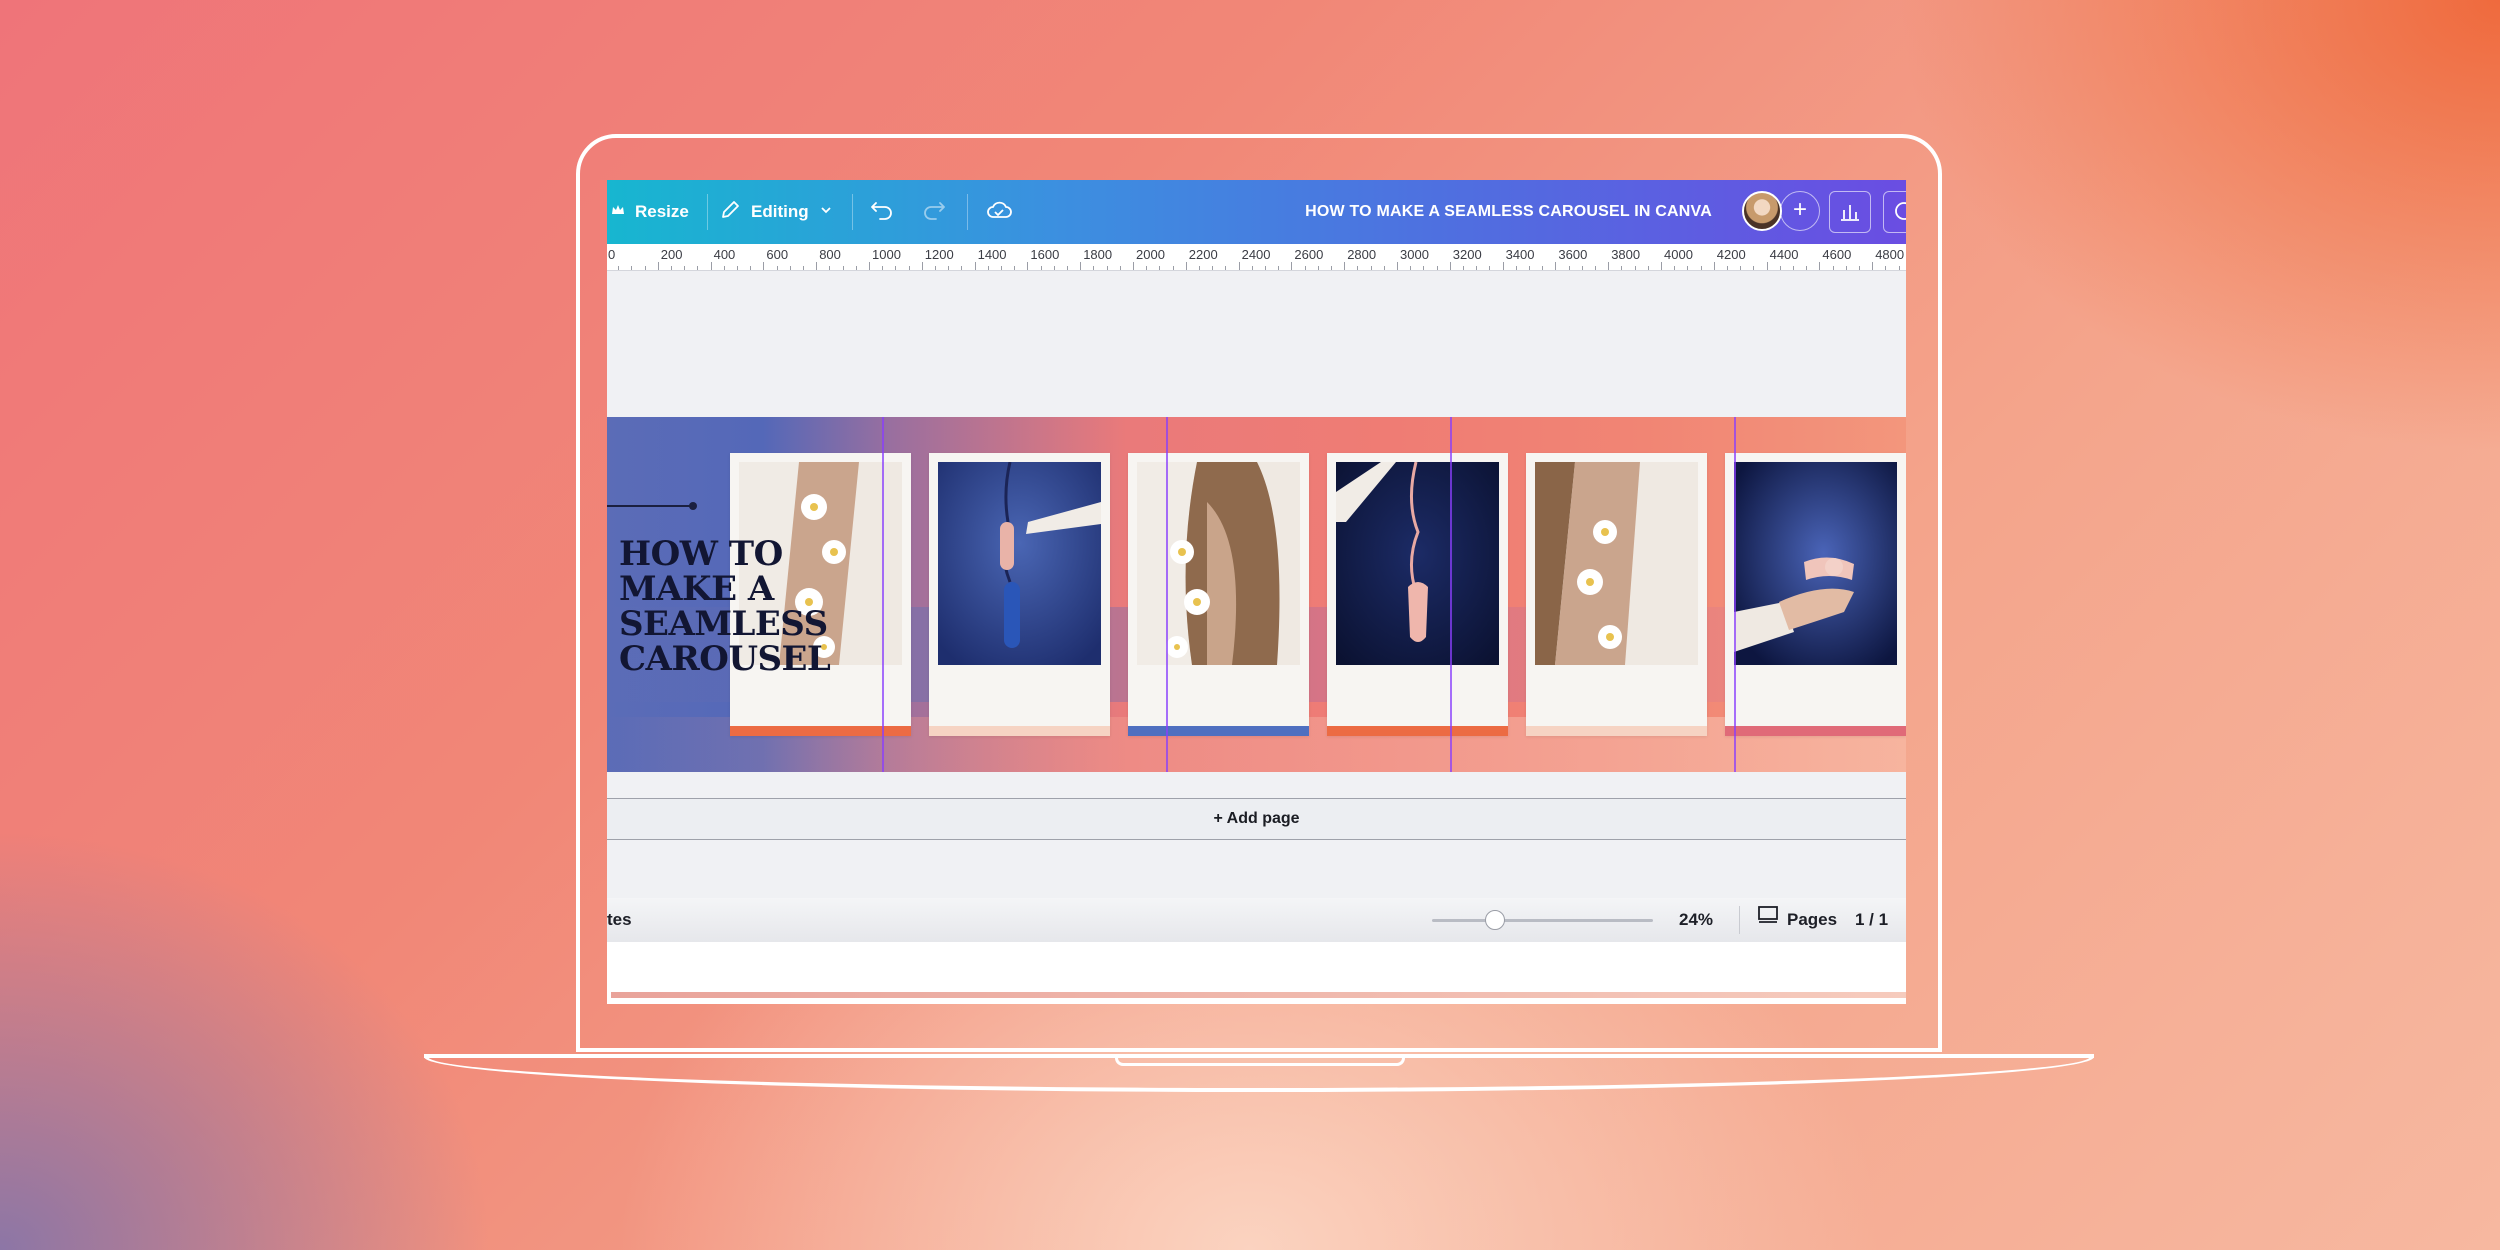  I want to click on photo-woman-hair-daisies, so click(1218, 563).